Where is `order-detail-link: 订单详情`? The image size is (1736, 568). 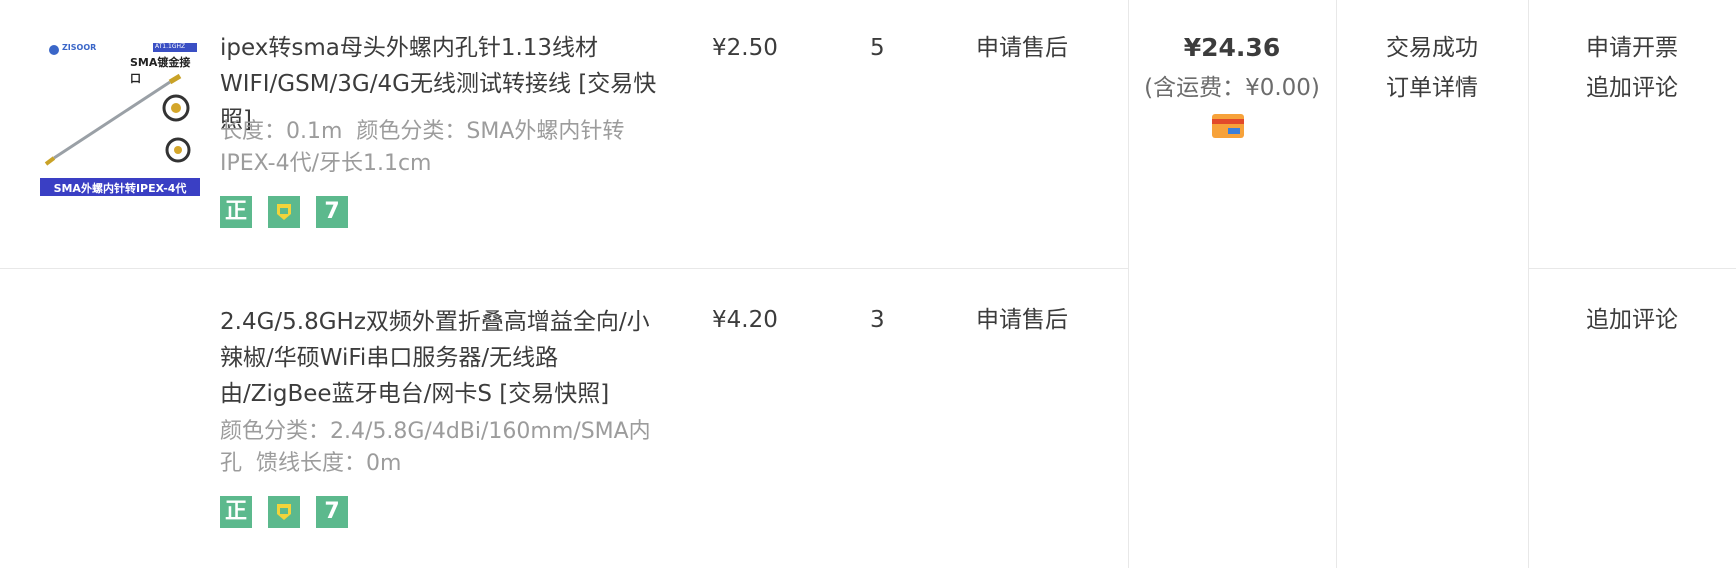
order-detail-link: 订单详情 is located at coordinates (1432, 88).